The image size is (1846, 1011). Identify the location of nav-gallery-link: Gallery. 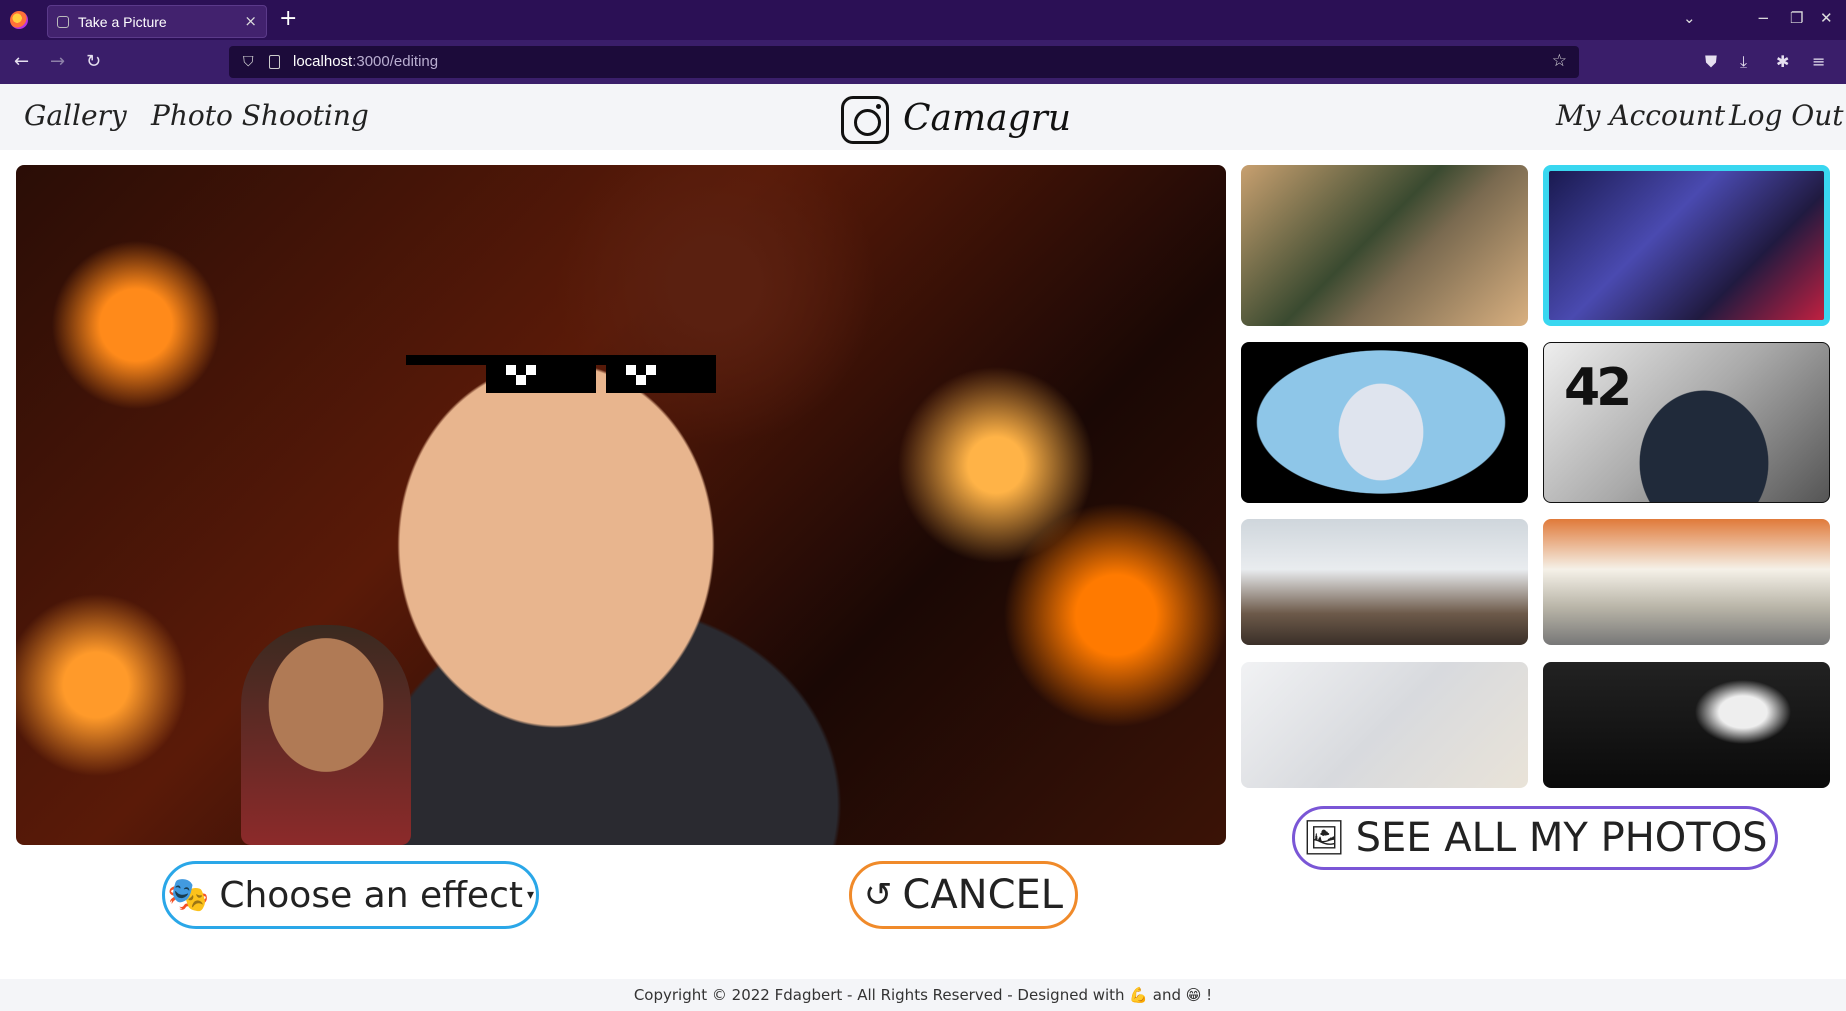
(75, 115).